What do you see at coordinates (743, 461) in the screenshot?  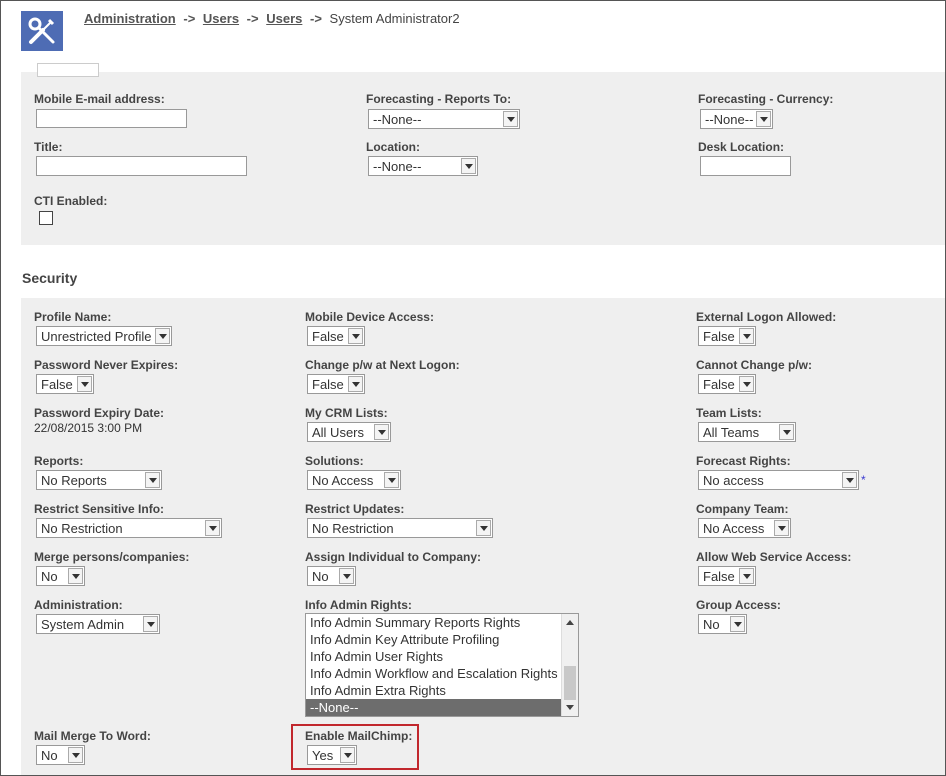 I see `forecast-rights-label: Forecast Rights:` at bounding box center [743, 461].